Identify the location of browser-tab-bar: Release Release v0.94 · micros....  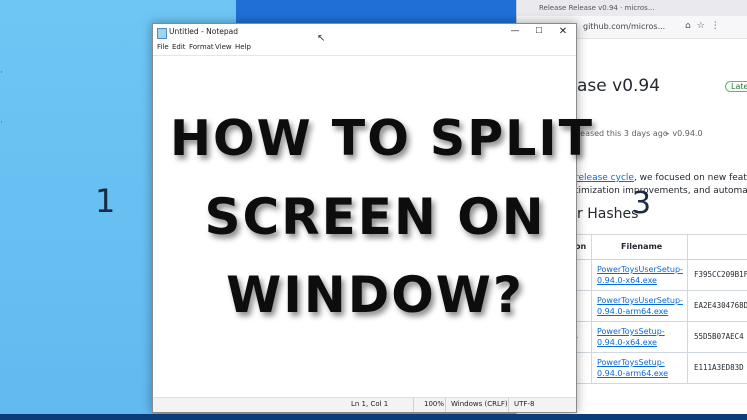
(632, 8).